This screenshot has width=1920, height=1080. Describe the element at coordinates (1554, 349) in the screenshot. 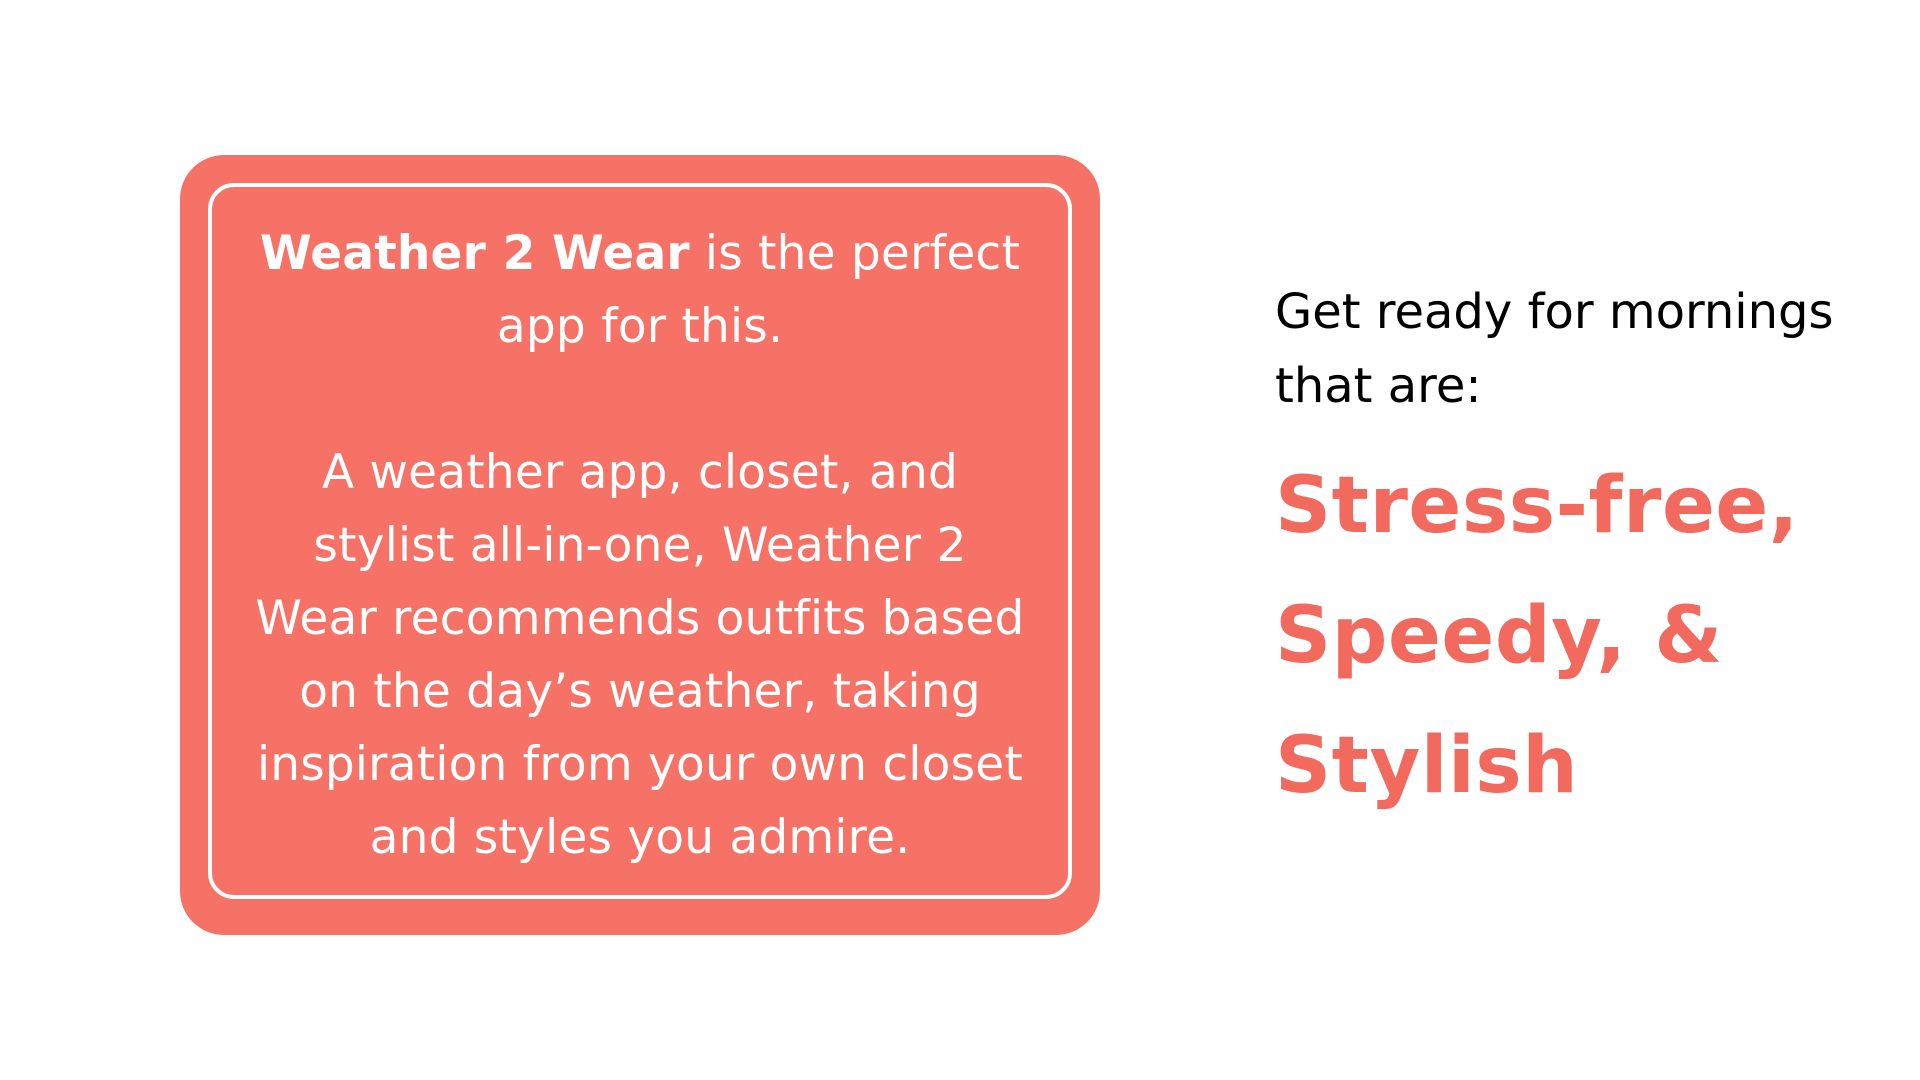

I see `tagline: Get ready for mornings that are:` at that location.